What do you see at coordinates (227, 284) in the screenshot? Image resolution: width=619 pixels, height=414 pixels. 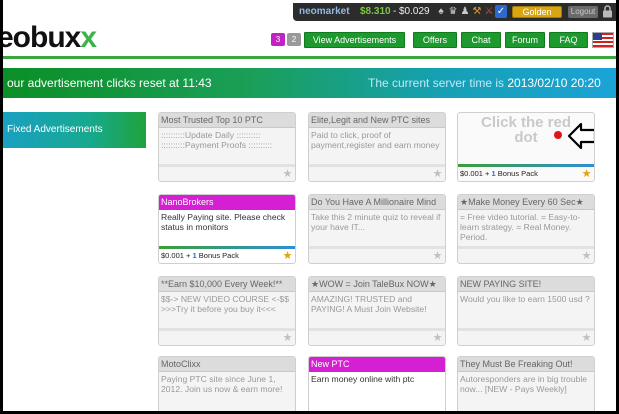 I see `ad-title: **Earn $10,000 Every Week!**` at bounding box center [227, 284].